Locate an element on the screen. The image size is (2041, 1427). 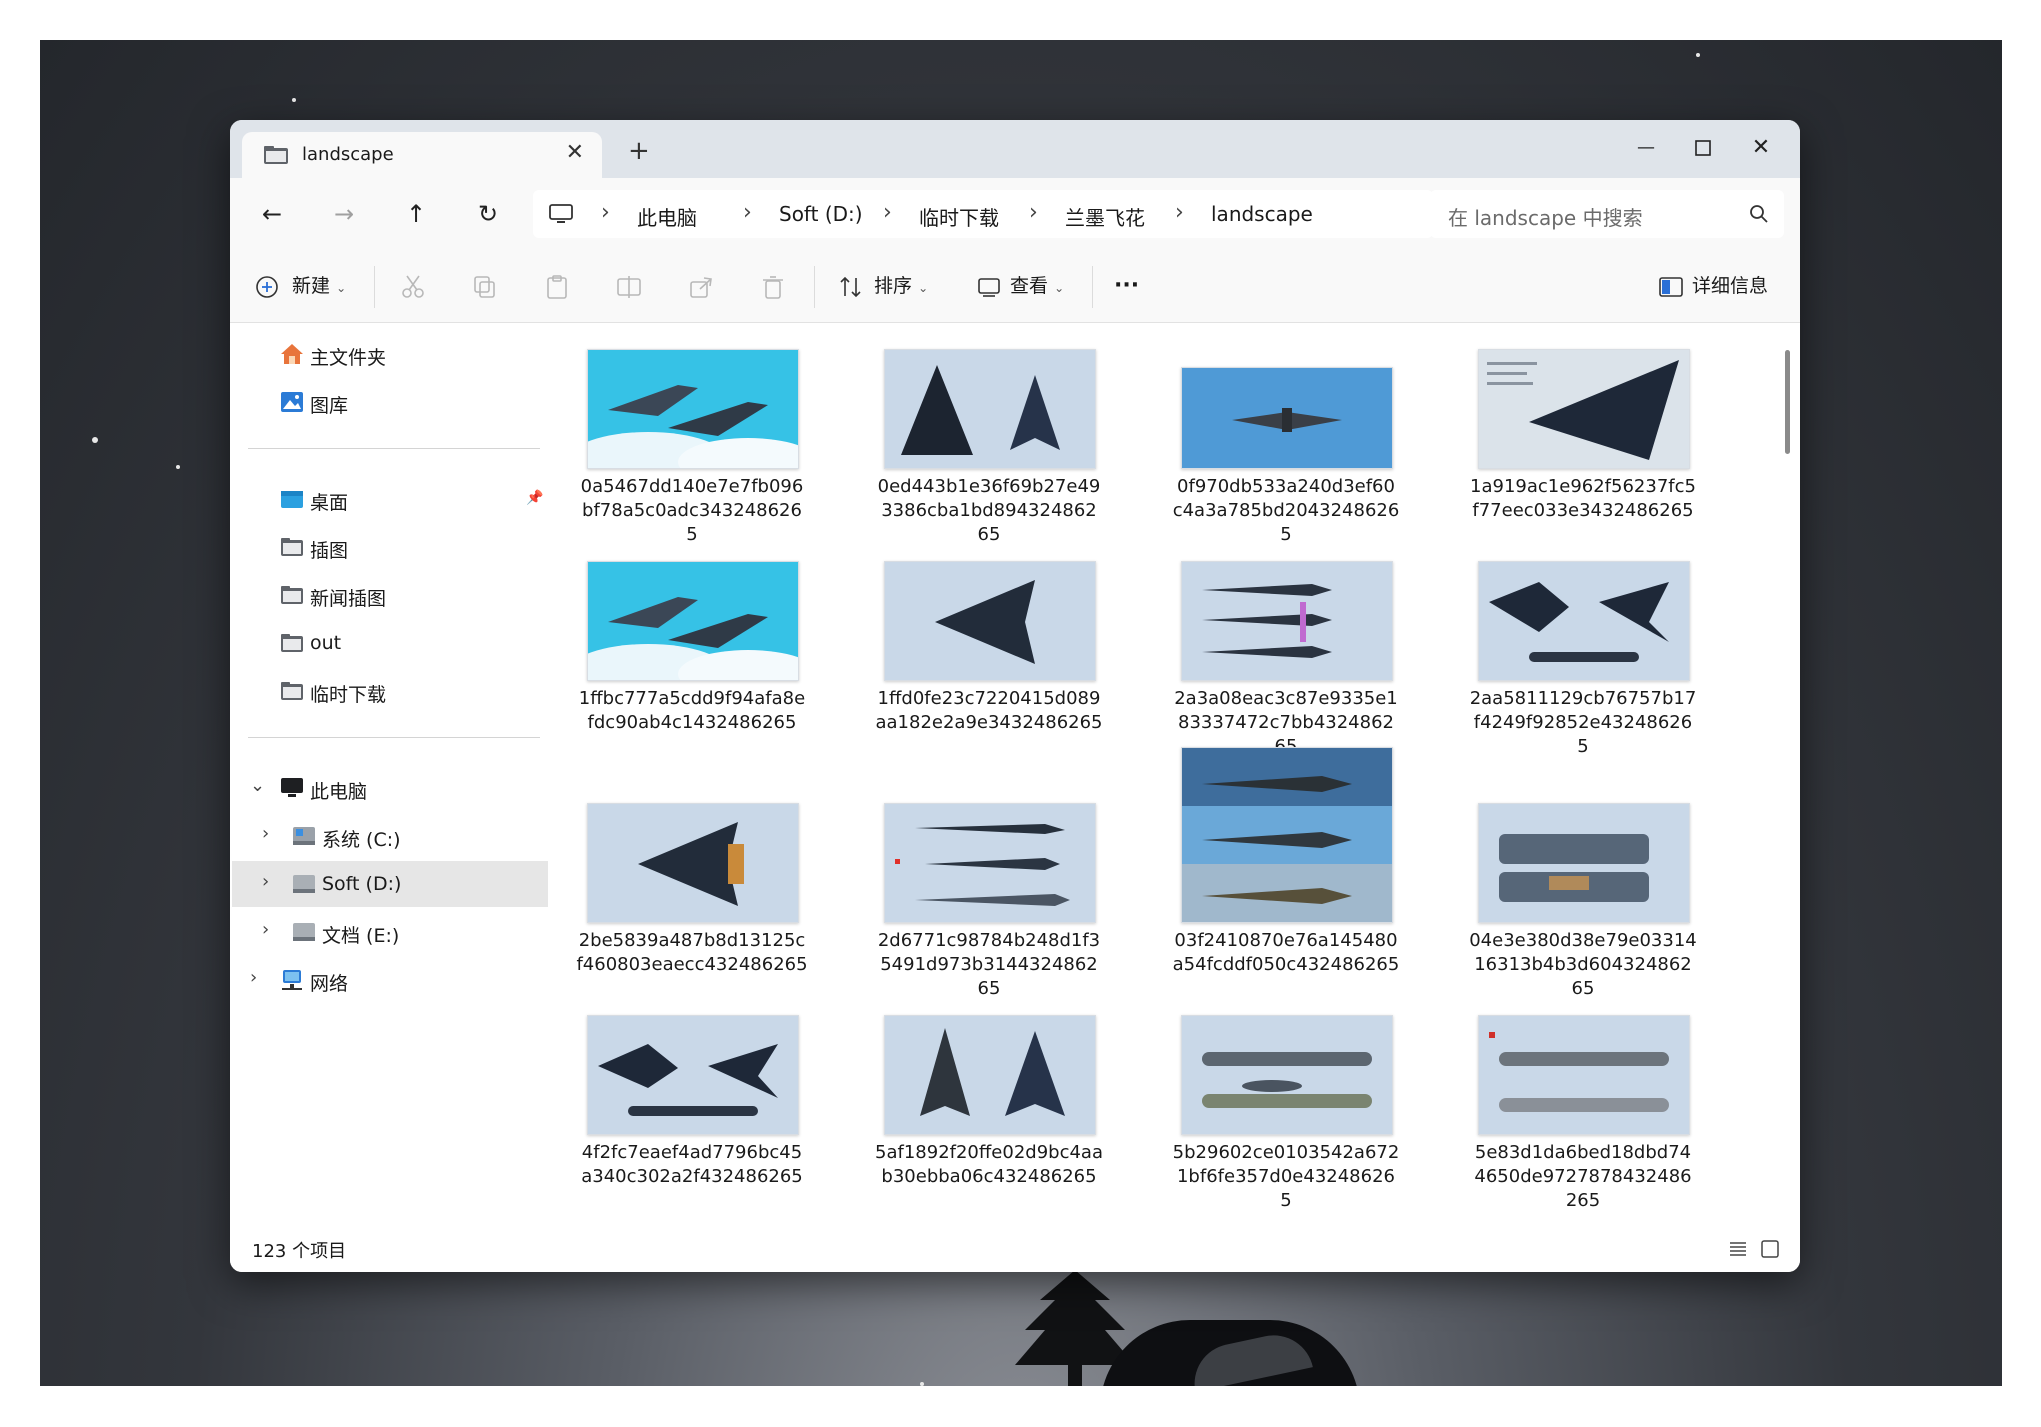
search-icon is located at coordinates (1759, 214).